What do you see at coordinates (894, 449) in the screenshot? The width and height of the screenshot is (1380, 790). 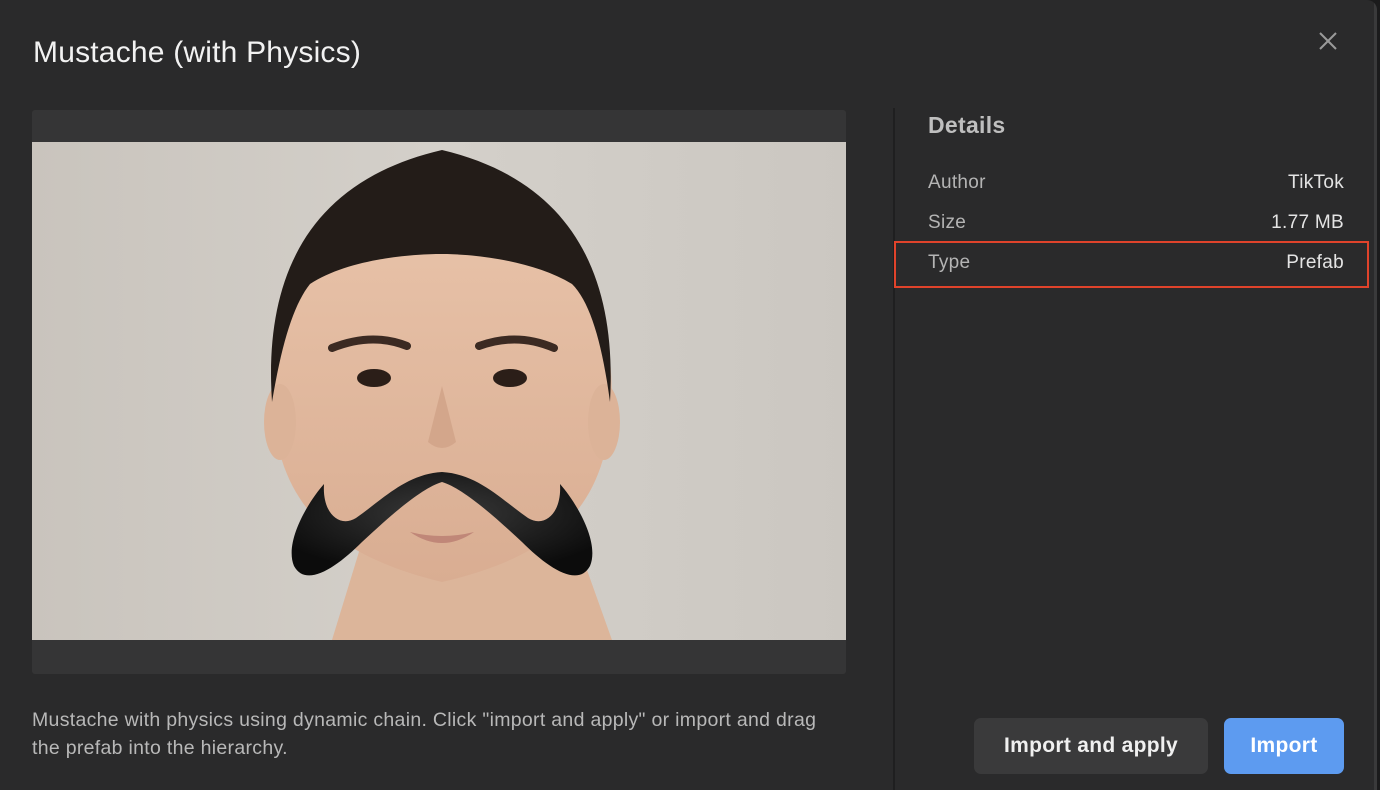 I see `panel-divider` at bounding box center [894, 449].